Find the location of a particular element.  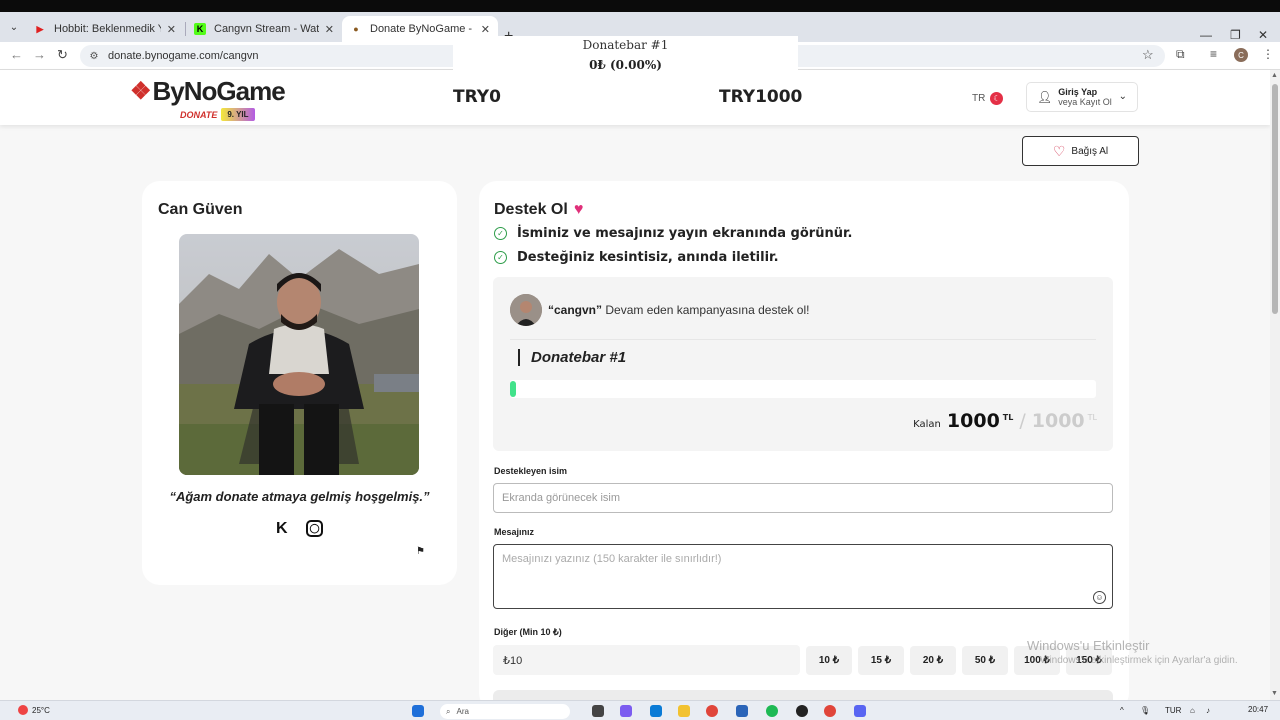

minimize-icon: — is located at coordinates (1206, 35).